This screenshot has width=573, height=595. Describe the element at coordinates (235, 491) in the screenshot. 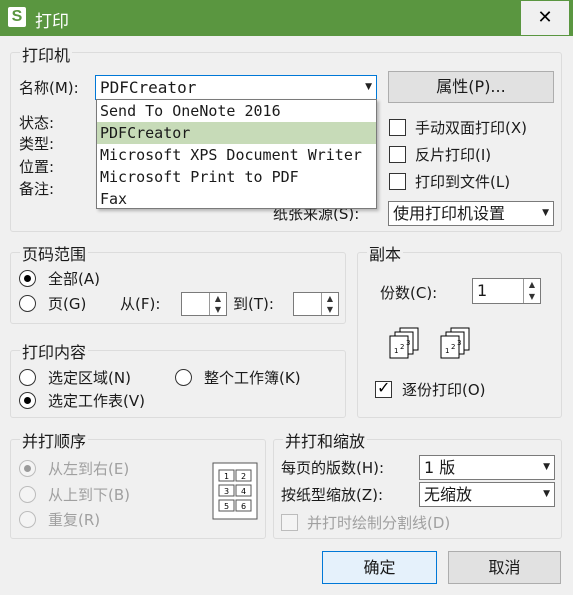

I see `page-order-preview-icon: 1 2 3 4 5 6` at that location.